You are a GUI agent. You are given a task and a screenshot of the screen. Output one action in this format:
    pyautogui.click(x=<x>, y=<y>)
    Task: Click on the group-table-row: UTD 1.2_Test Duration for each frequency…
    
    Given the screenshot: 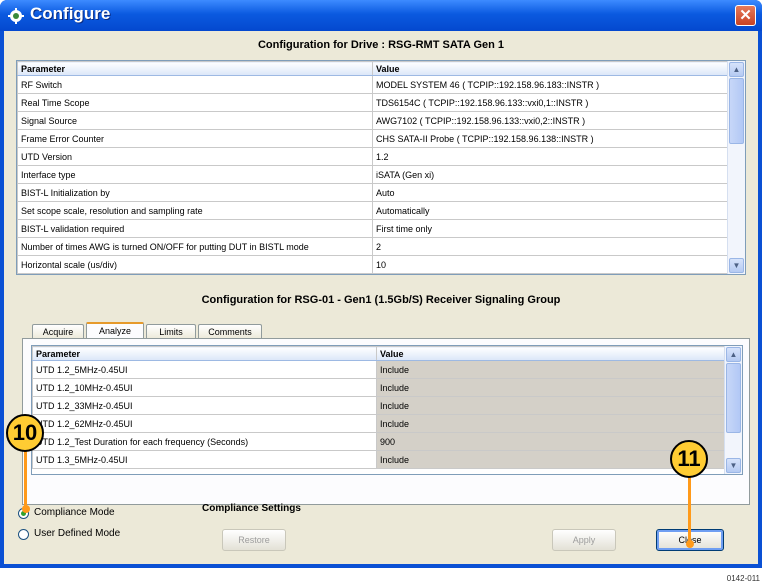 What is the action you would take?
    pyautogui.click(x=379, y=441)
    